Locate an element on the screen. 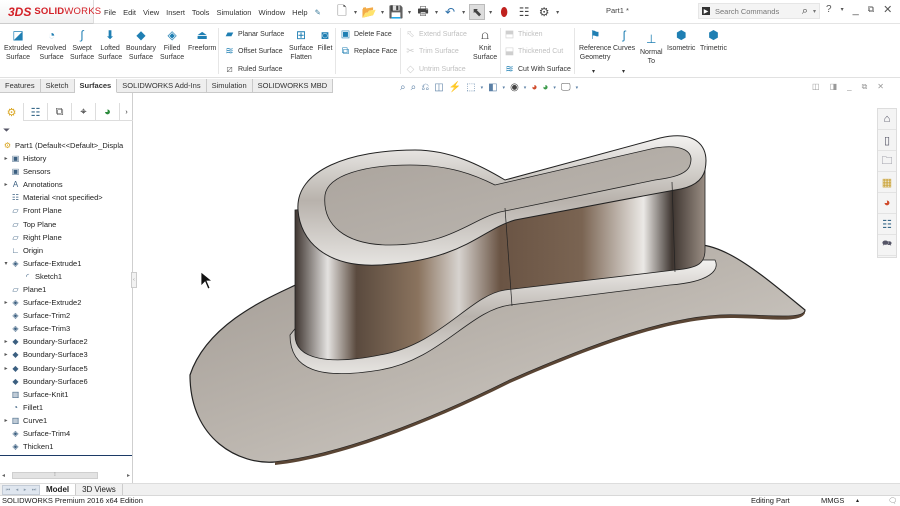 Image resolution: width=900 pixels, height=506 pixels. tab-model: Model is located at coordinates (58, 489).